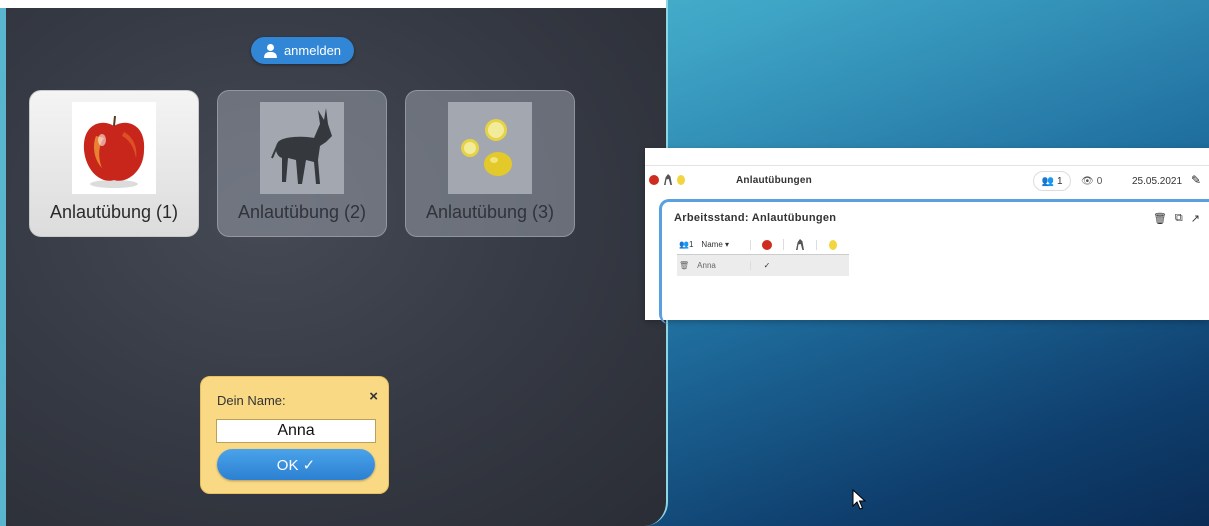 The width and height of the screenshot is (1209, 526). Describe the element at coordinates (1059, 181) in the screenshot. I see `participants-count: 1` at that location.